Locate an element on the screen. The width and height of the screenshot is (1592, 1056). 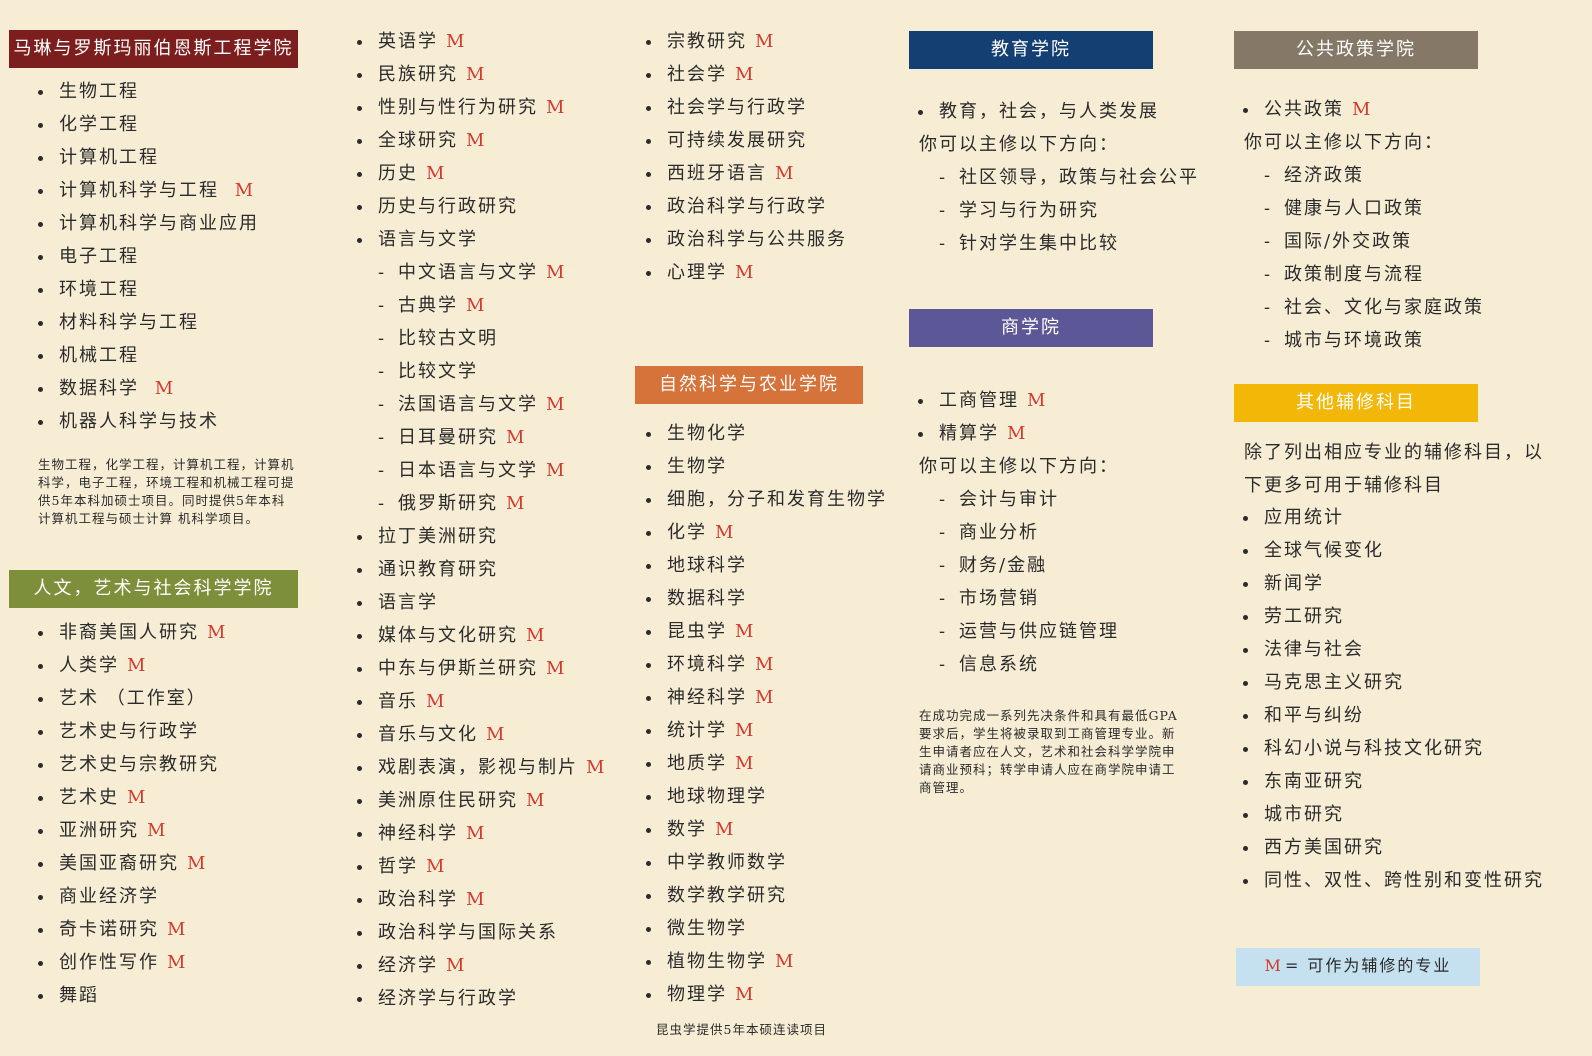
sub-item-label: 社区领导，政策与社会公平 is located at coordinates (1079, 177).